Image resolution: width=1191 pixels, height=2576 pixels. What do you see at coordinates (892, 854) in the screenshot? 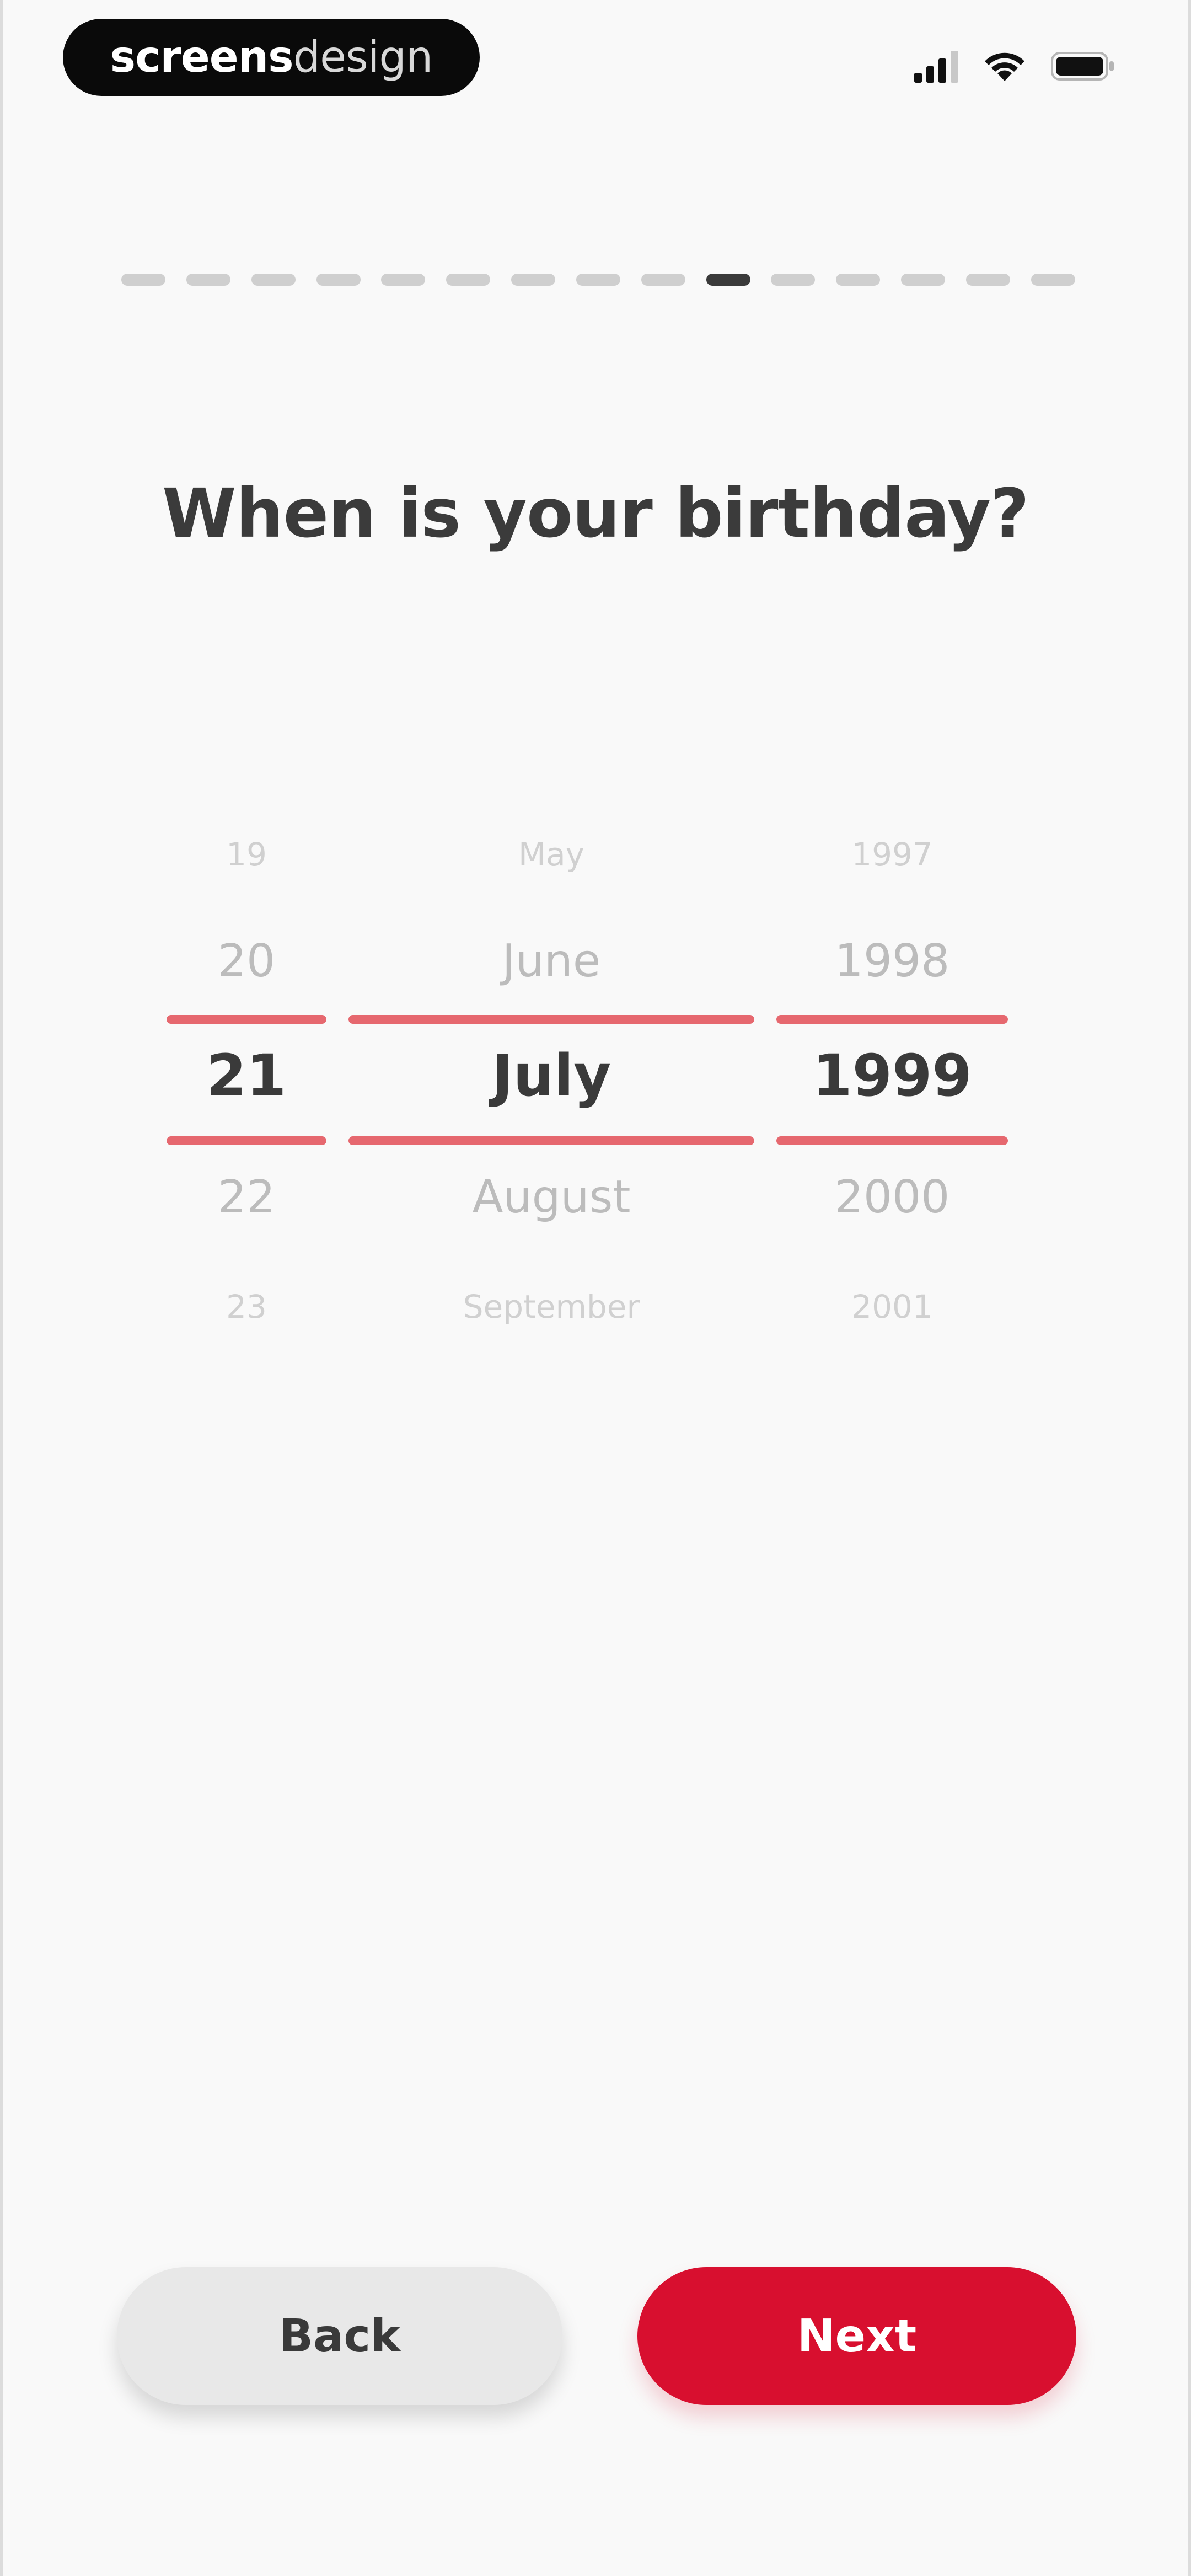
I see `year-option: 1997` at bounding box center [892, 854].